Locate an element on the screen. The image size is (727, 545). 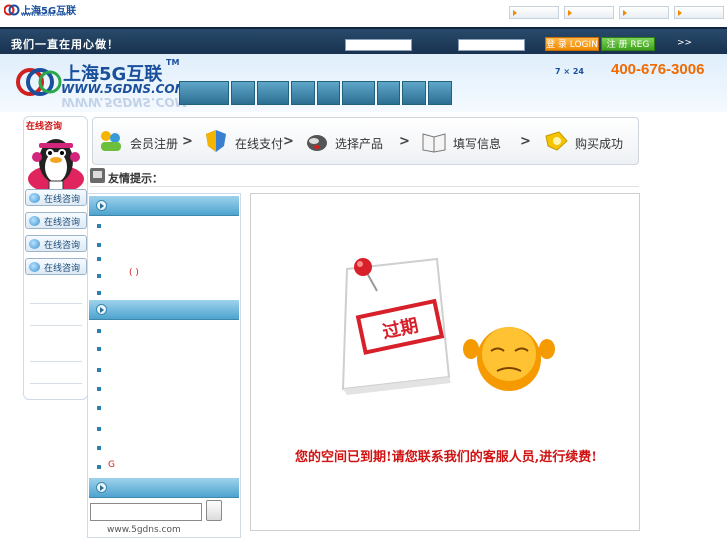
online-consult-button-4: 在线咨询 is located at coordinates (56, 266).